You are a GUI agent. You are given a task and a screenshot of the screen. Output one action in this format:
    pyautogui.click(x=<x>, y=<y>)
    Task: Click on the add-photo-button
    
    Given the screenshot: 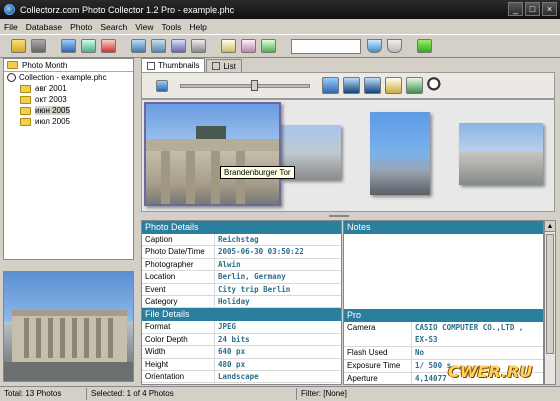 What is the action you would take?
    pyautogui.click(x=68, y=46)
    